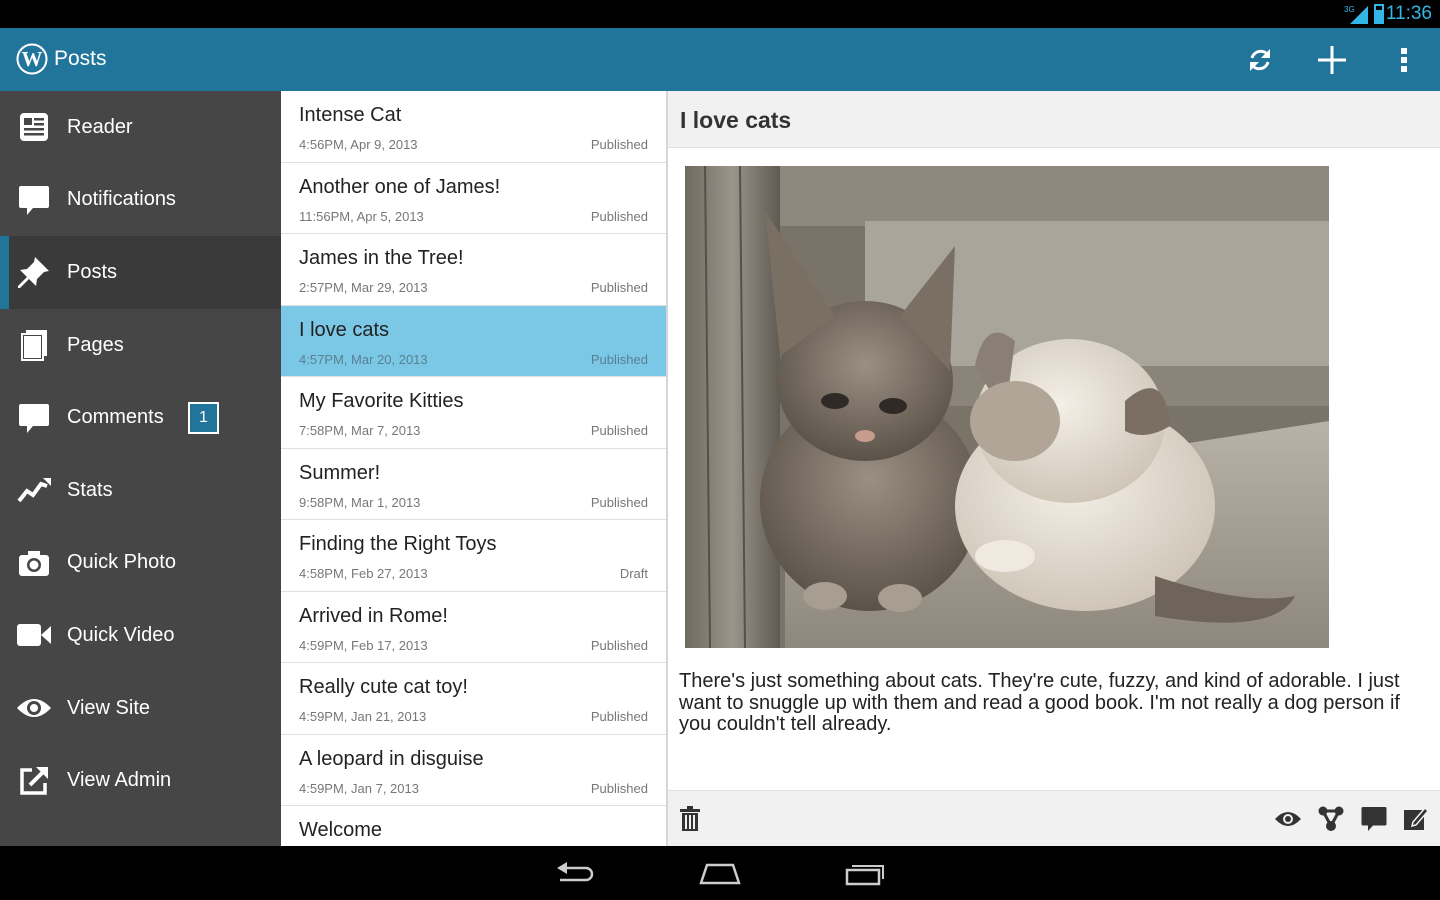 The image size is (1440, 900). I want to click on status-bar: 3G 11:36, so click(720, 14).